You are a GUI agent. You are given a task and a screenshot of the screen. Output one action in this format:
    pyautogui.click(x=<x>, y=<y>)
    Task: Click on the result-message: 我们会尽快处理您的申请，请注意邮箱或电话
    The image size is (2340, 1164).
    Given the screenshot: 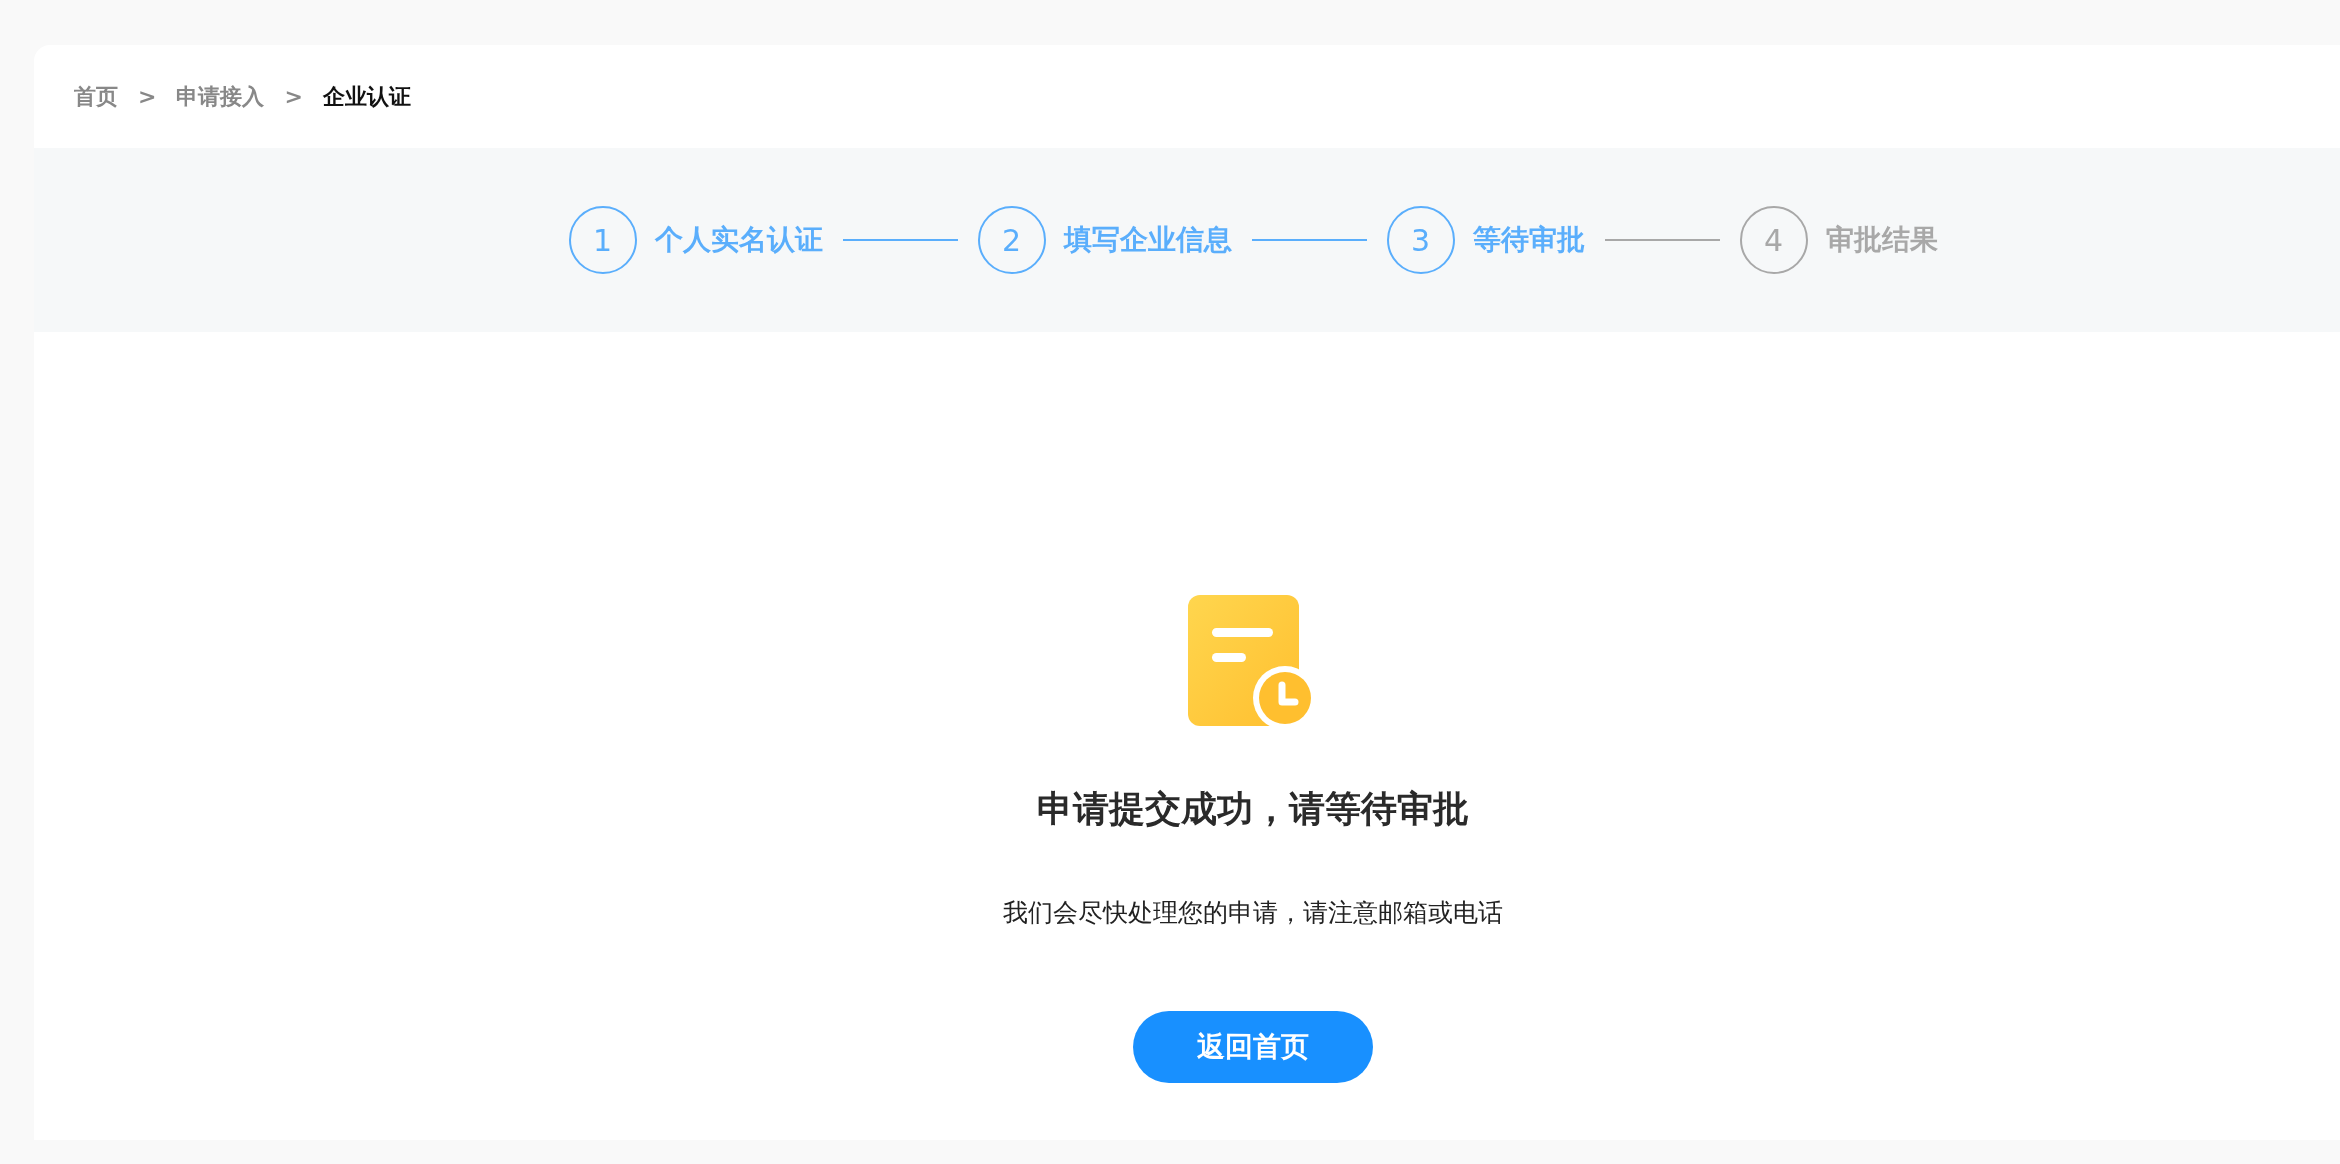 What is the action you would take?
    pyautogui.click(x=1253, y=913)
    